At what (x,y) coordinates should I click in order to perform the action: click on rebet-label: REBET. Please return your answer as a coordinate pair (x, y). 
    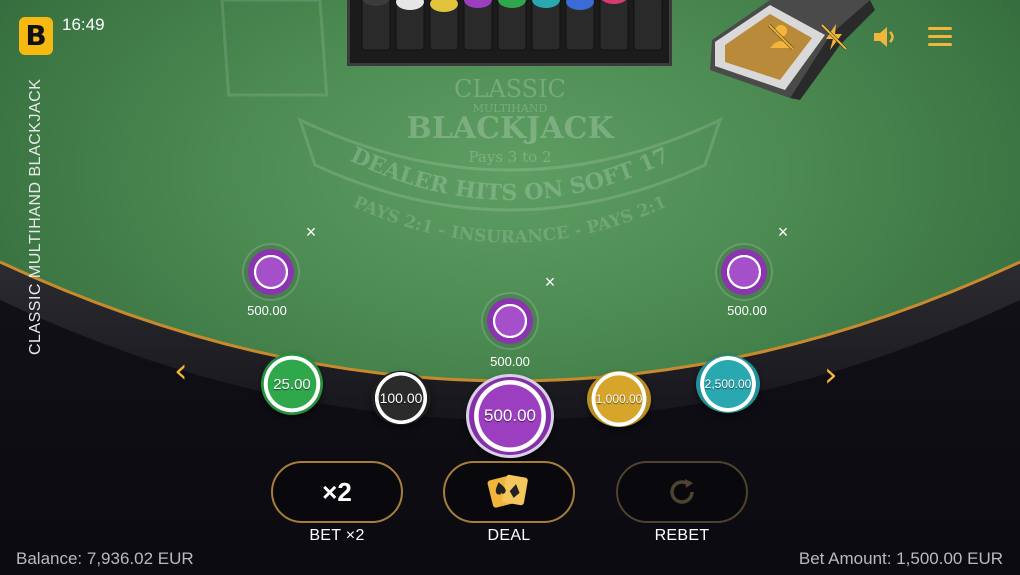
    Looking at the image, I should click on (682, 535).